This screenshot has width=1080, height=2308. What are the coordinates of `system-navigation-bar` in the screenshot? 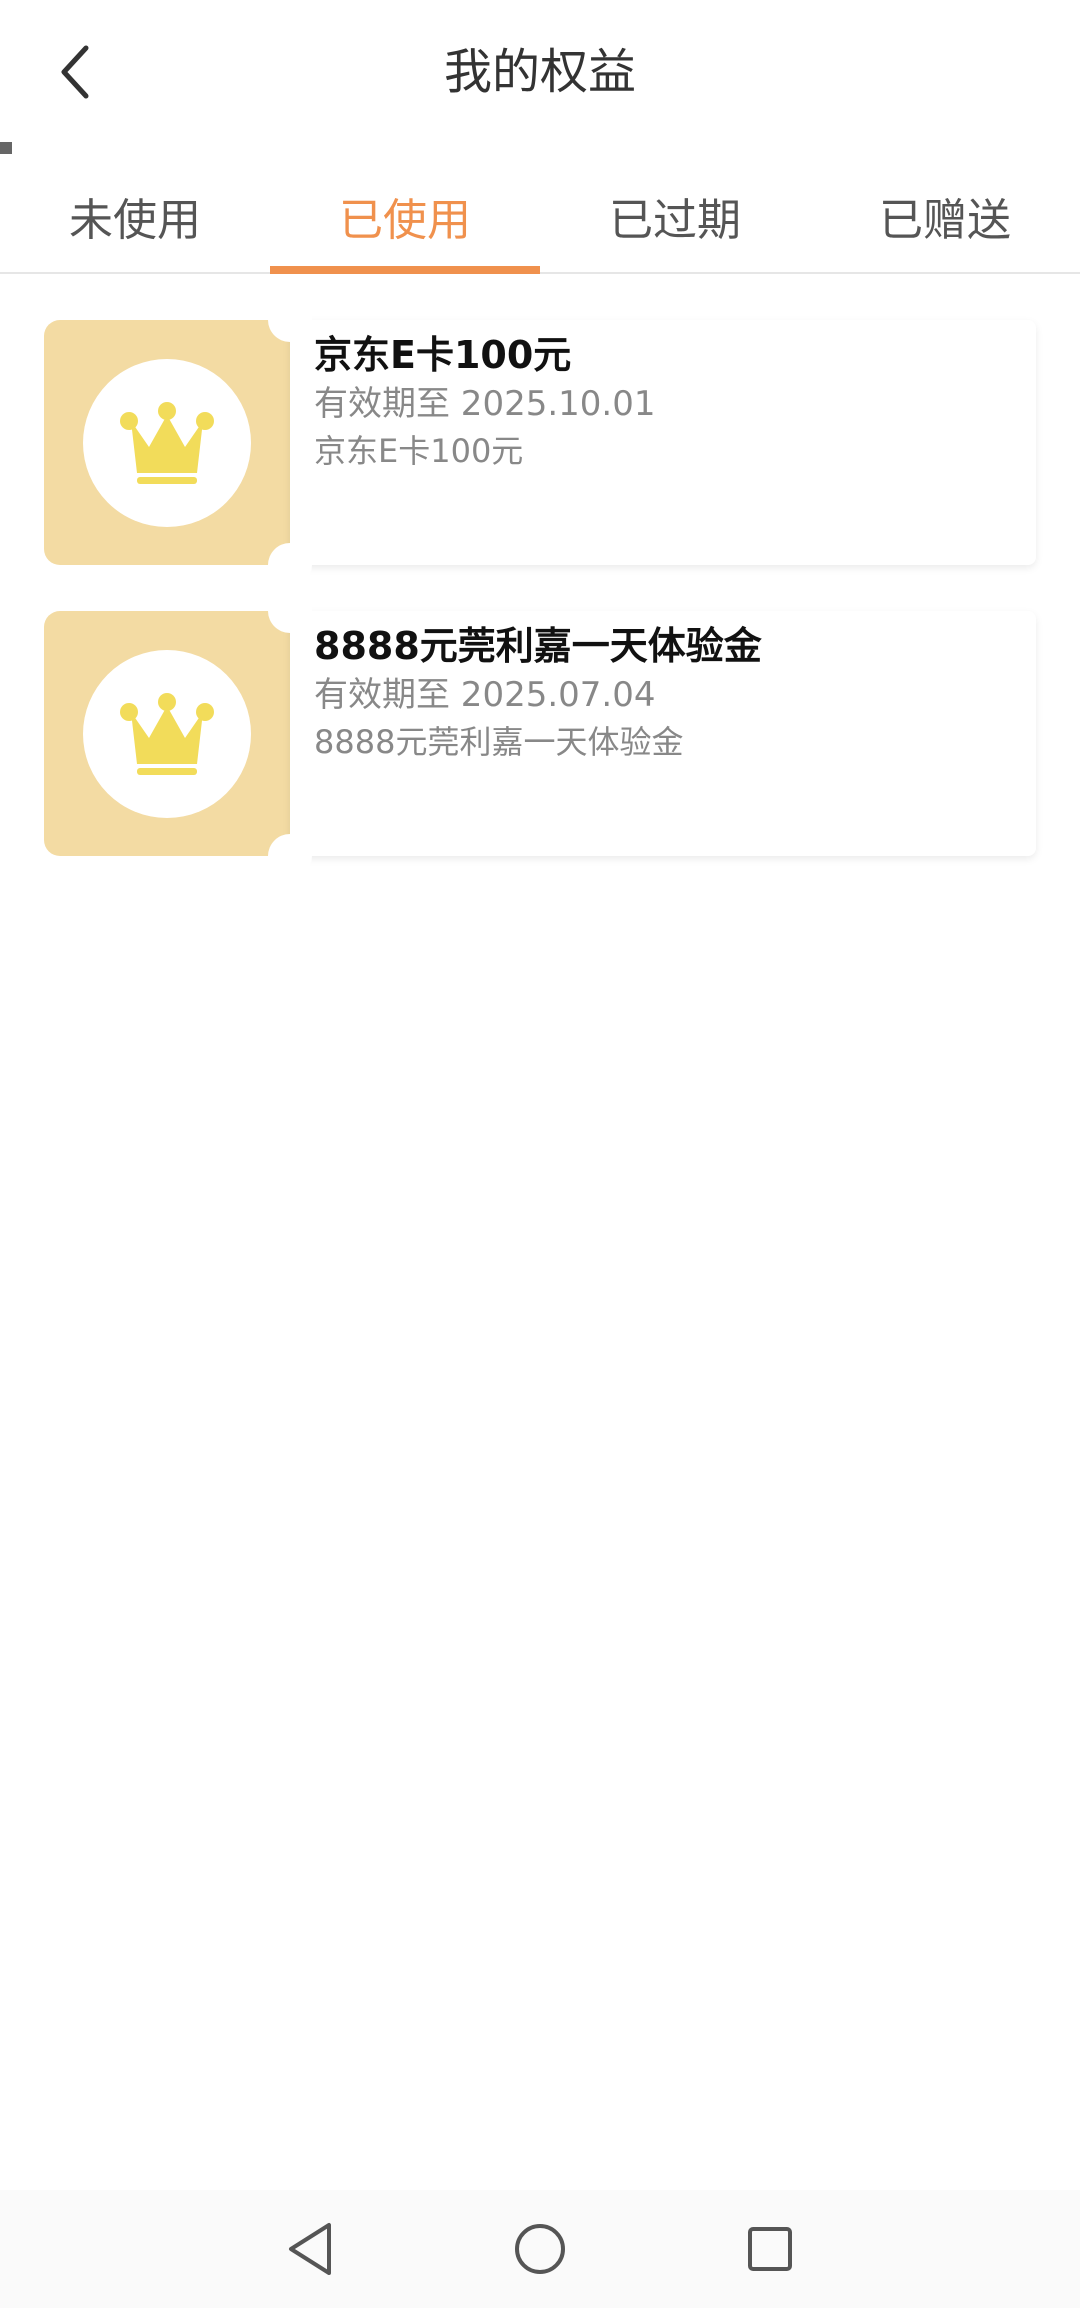 It's located at (540, 2249).